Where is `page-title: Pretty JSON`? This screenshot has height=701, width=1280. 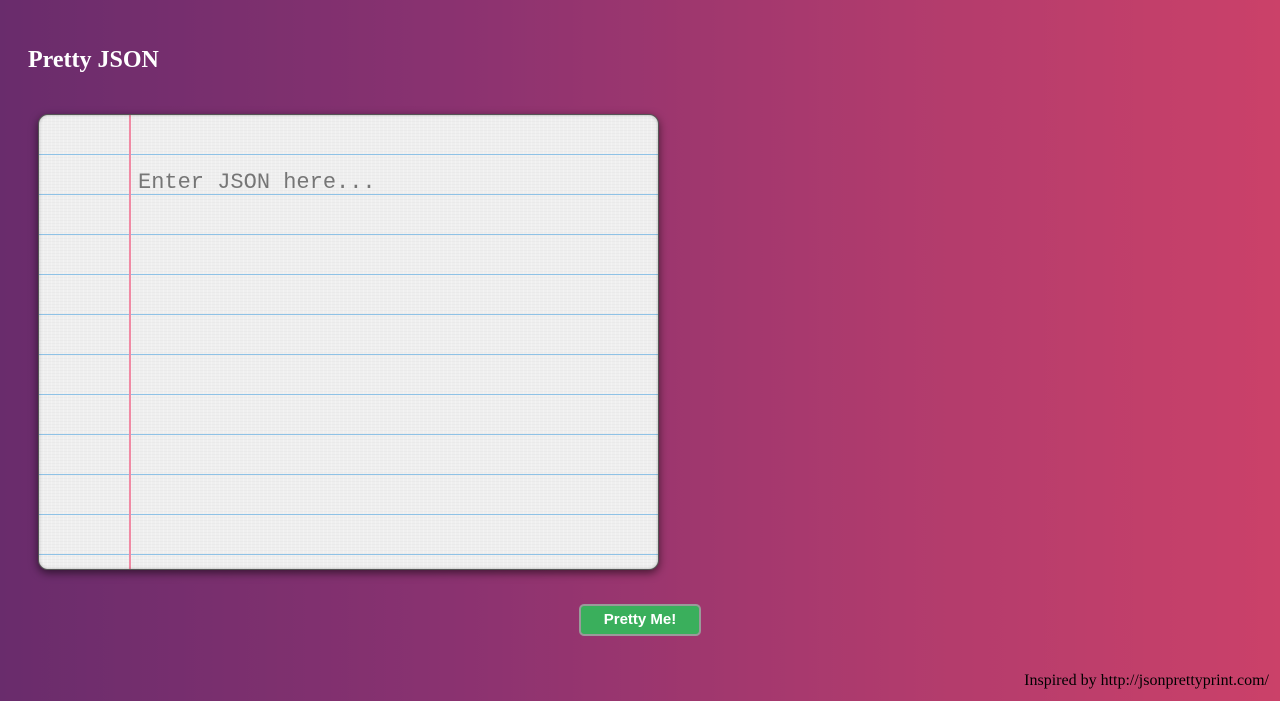
page-title: Pretty JSON is located at coordinates (93, 60).